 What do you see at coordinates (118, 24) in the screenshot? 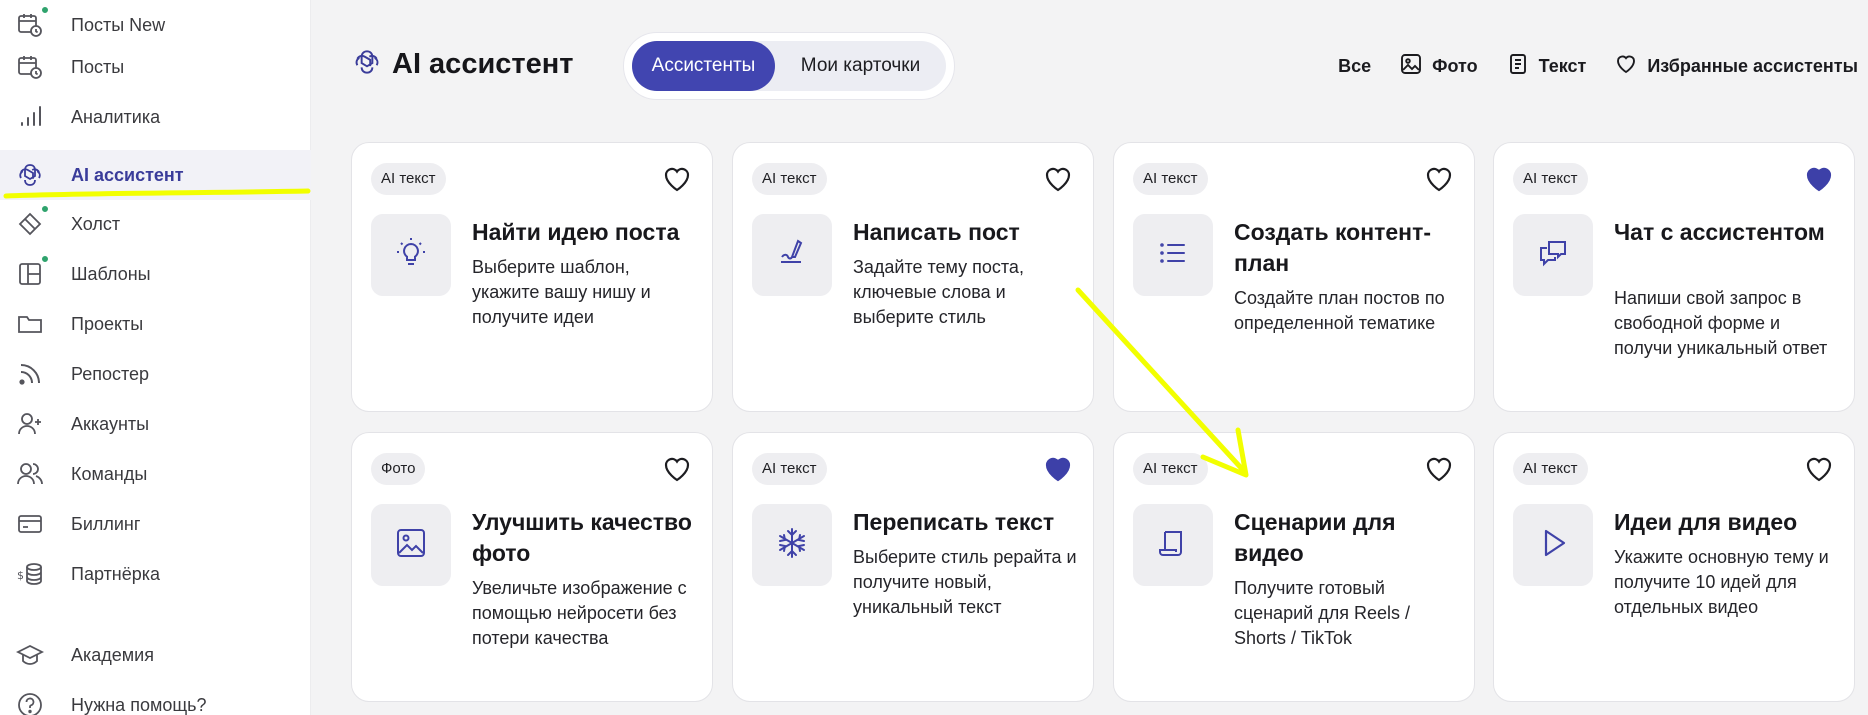
I see `sidebar-item-label: Посты New` at bounding box center [118, 24].